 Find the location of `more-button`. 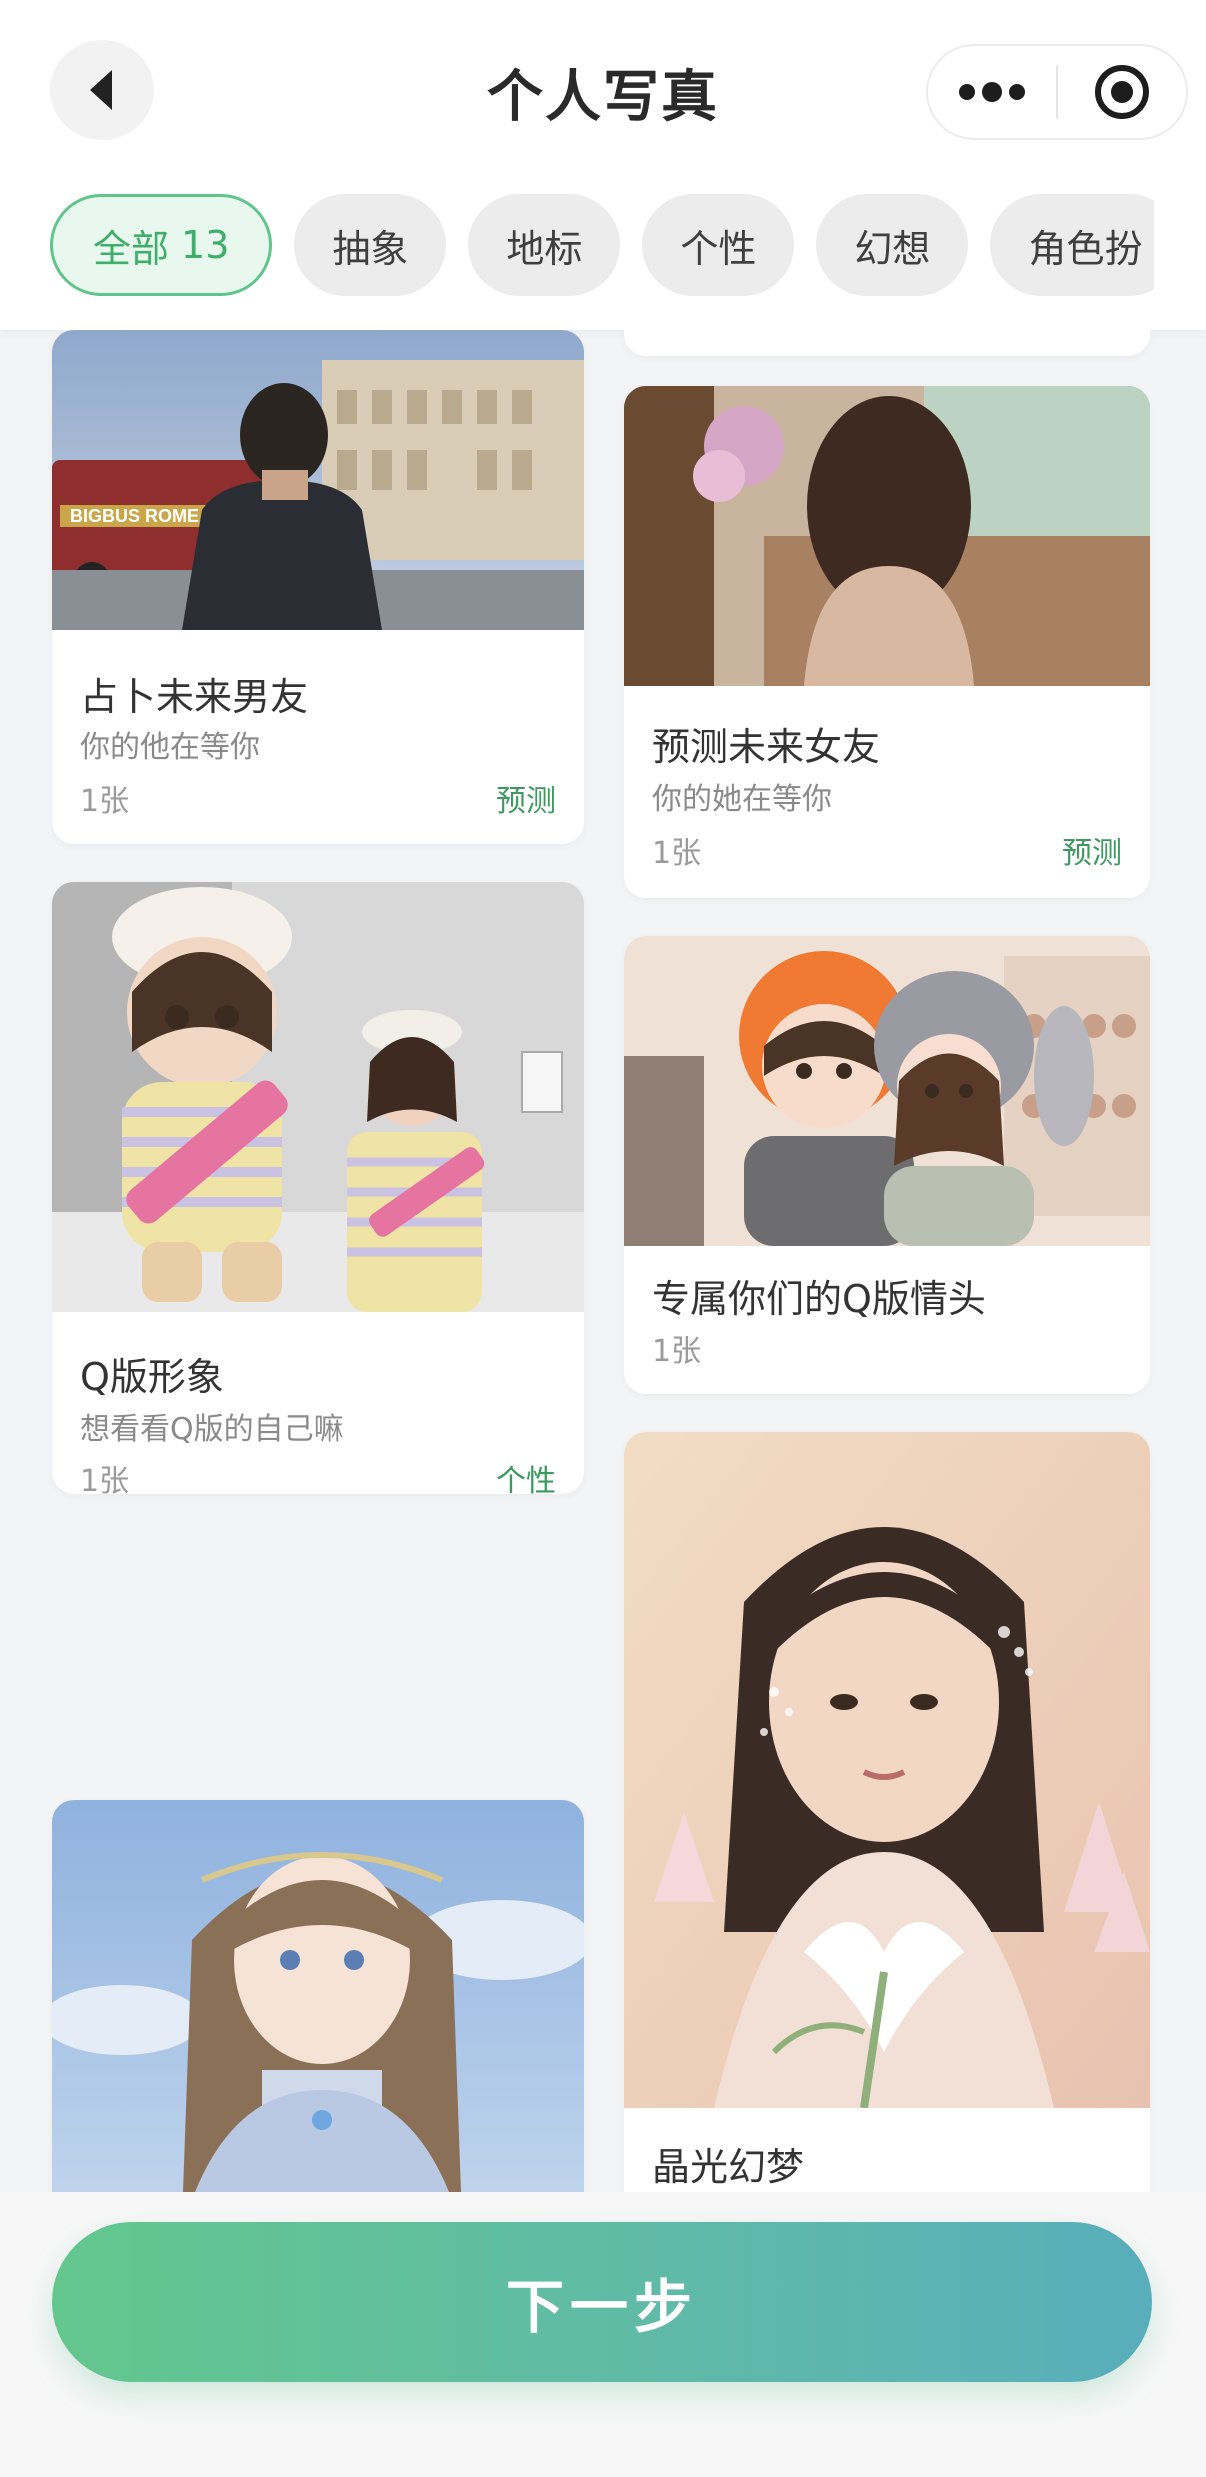

more-button is located at coordinates (992, 92).